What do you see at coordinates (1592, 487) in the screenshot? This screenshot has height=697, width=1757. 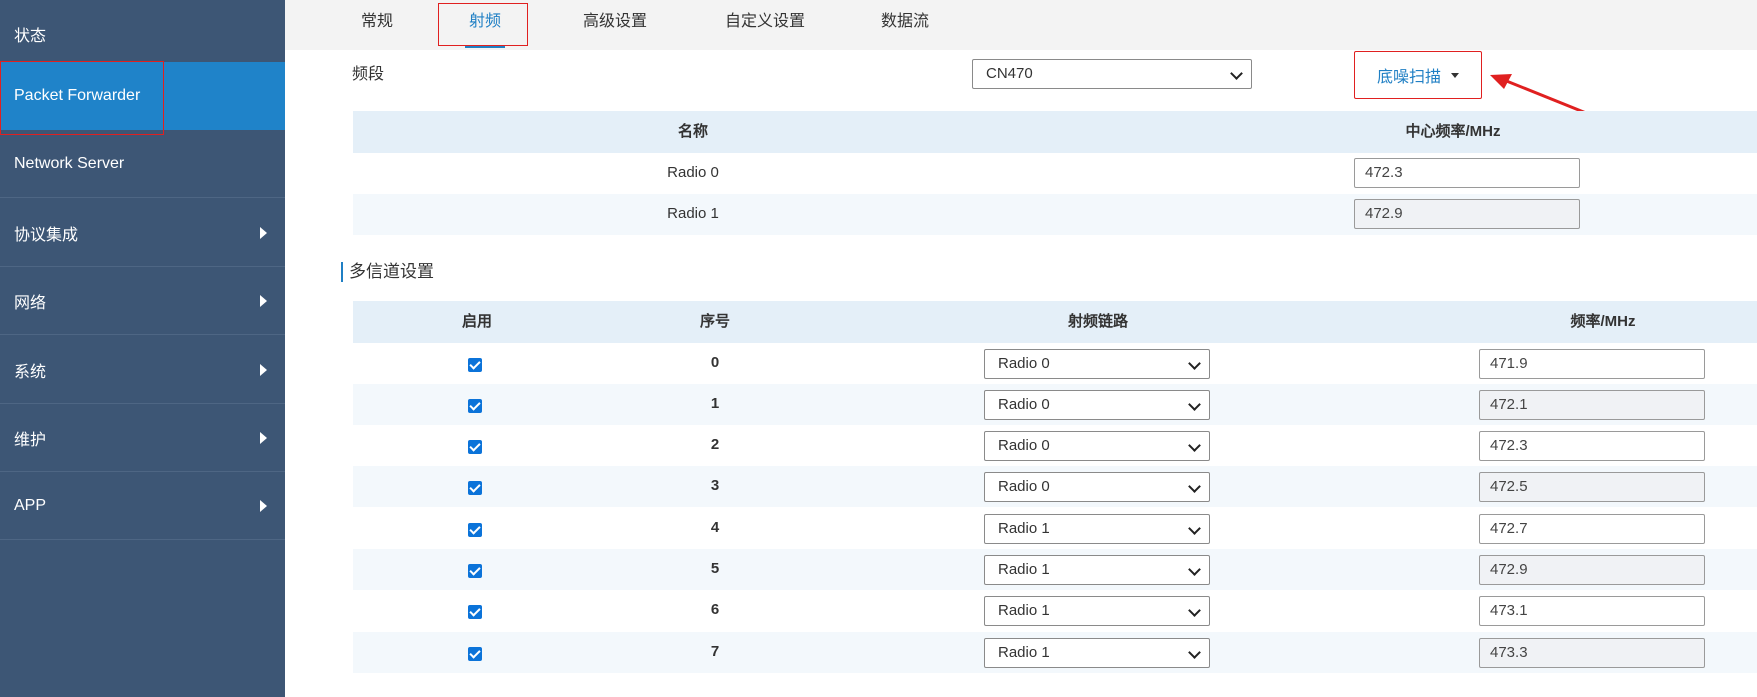 I see `channel-freq-input: 472.5` at bounding box center [1592, 487].